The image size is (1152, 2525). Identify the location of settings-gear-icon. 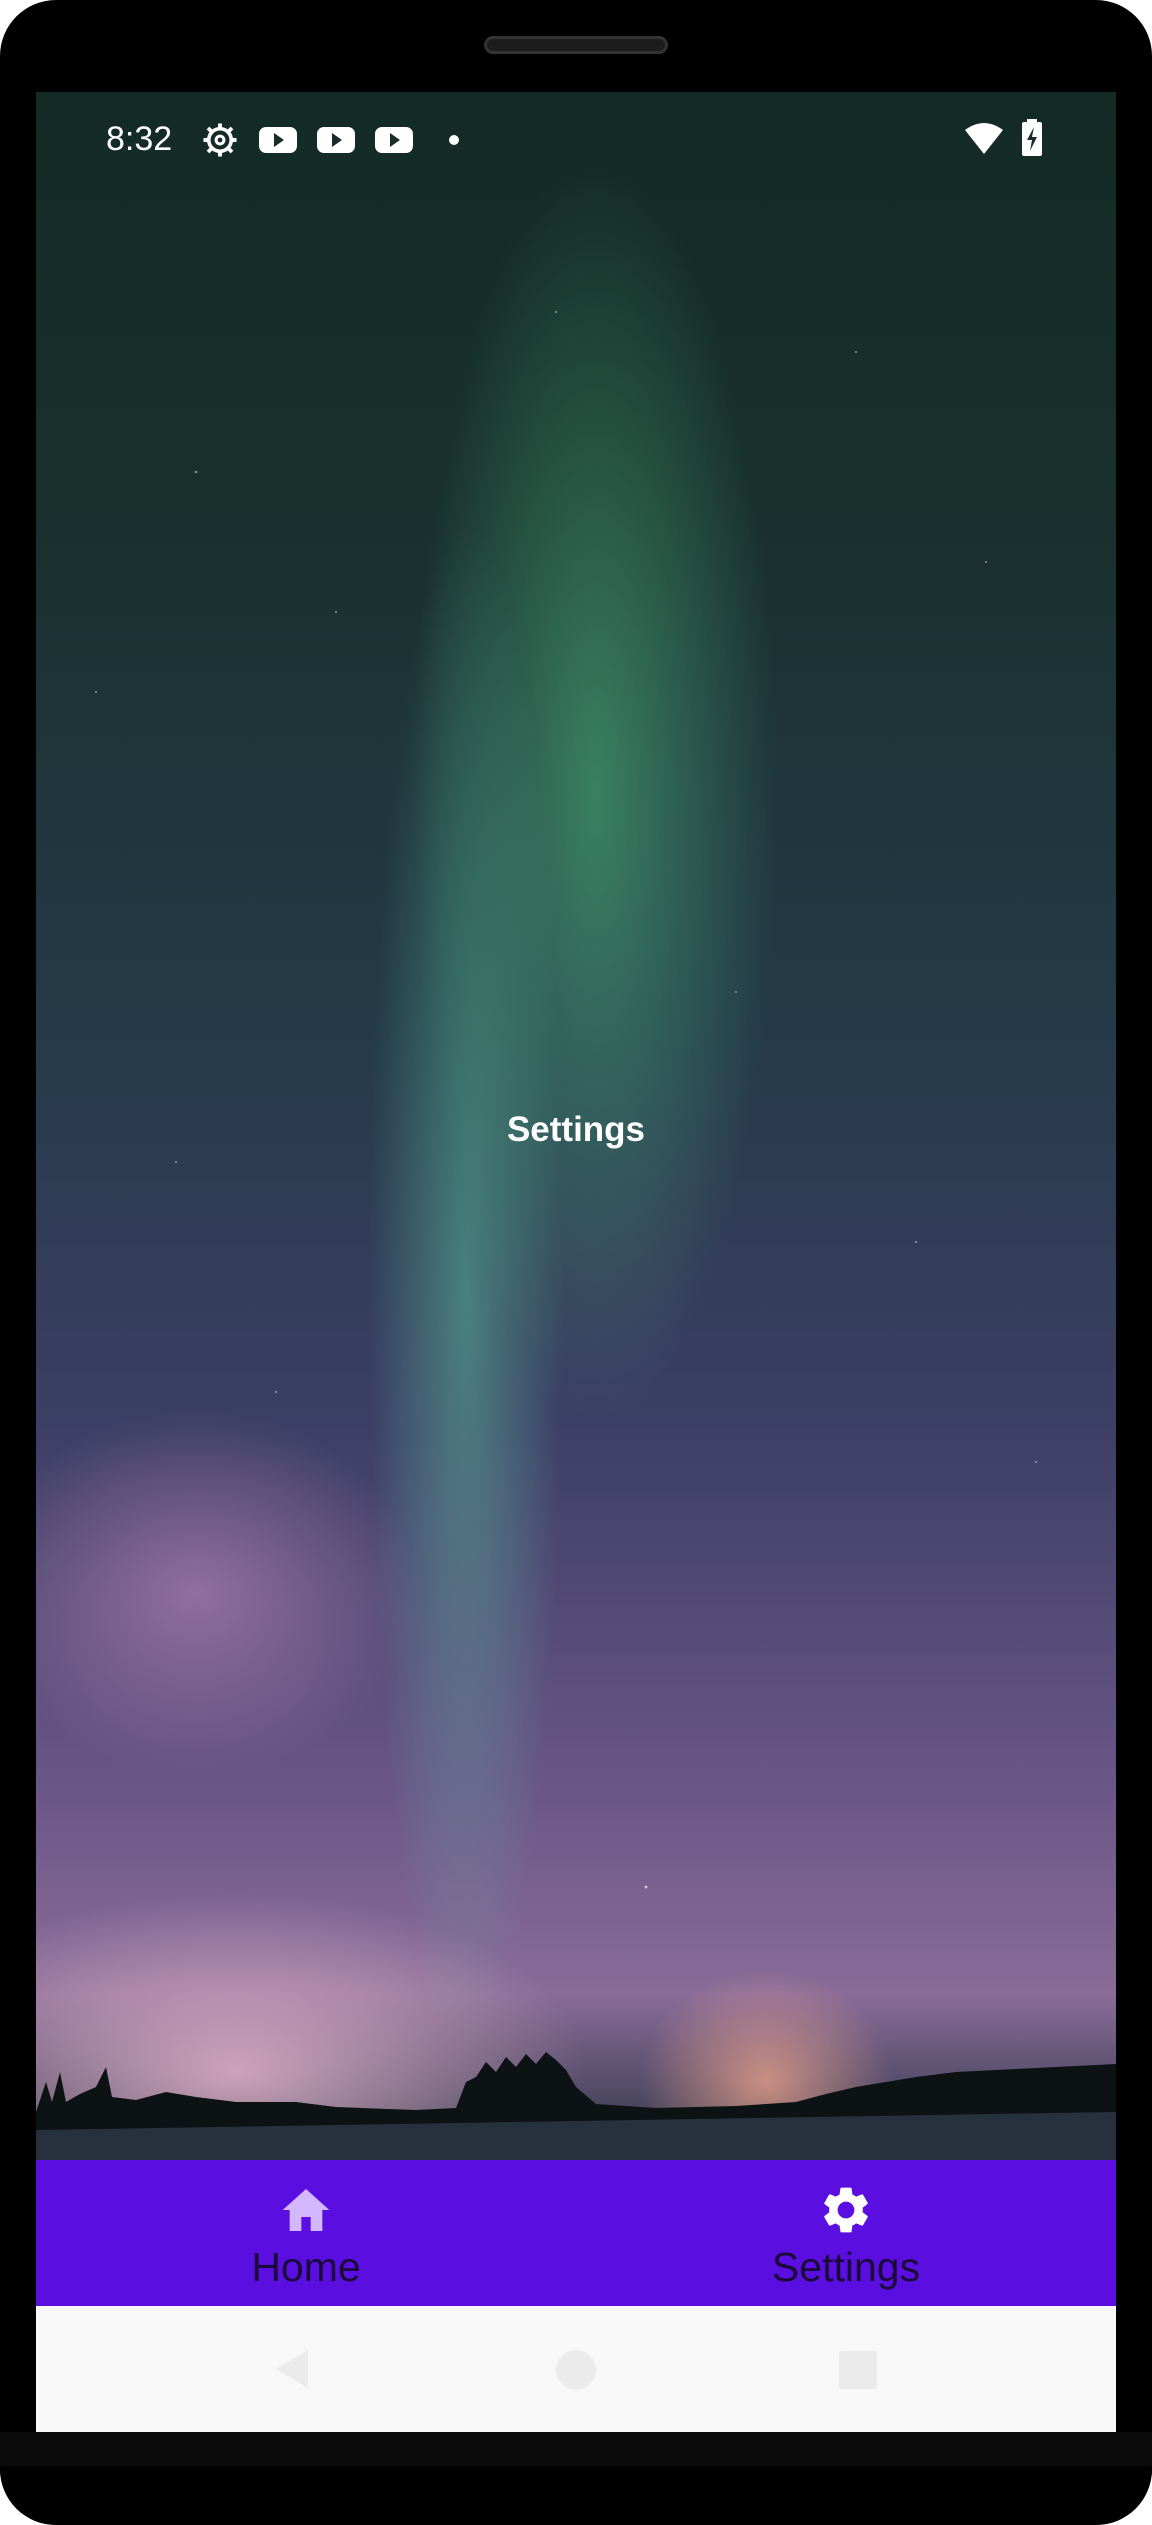
(220, 140).